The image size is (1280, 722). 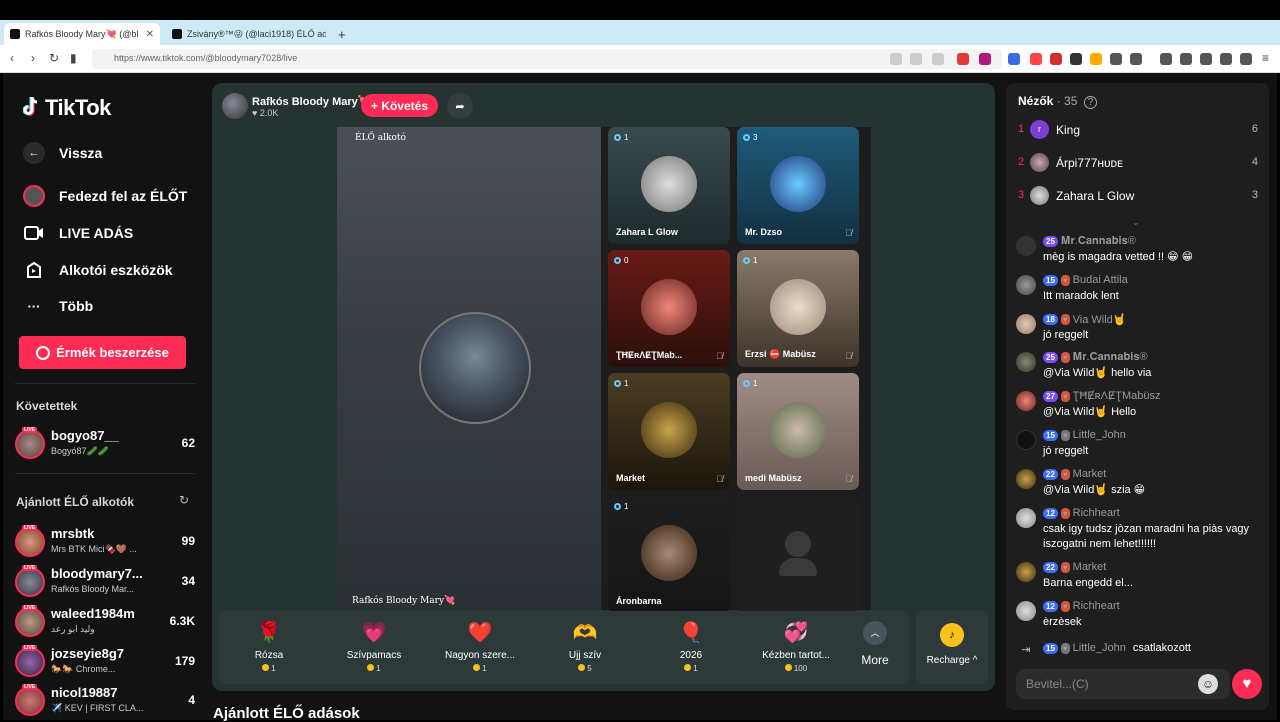 I want to click on music-icon, so click(x=1166, y=59).